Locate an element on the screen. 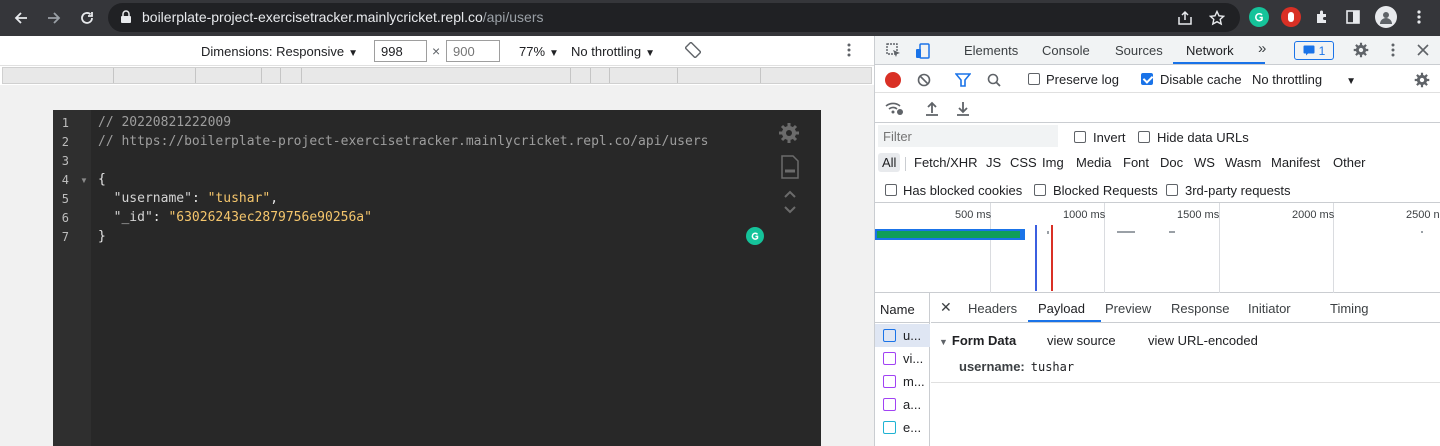 The image size is (1440, 446). tab-console: Console is located at coordinates (1066, 50).